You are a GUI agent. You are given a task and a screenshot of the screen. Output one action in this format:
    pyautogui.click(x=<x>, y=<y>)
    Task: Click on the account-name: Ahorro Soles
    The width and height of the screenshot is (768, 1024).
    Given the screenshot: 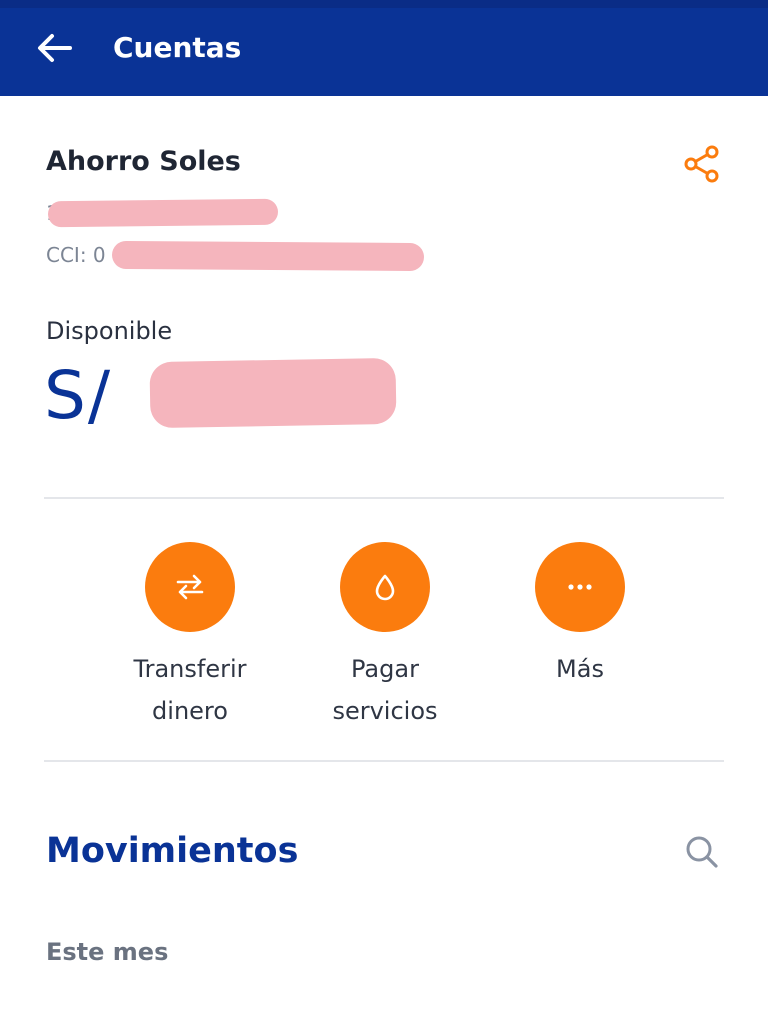 What is the action you would take?
    pyautogui.click(x=143, y=161)
    